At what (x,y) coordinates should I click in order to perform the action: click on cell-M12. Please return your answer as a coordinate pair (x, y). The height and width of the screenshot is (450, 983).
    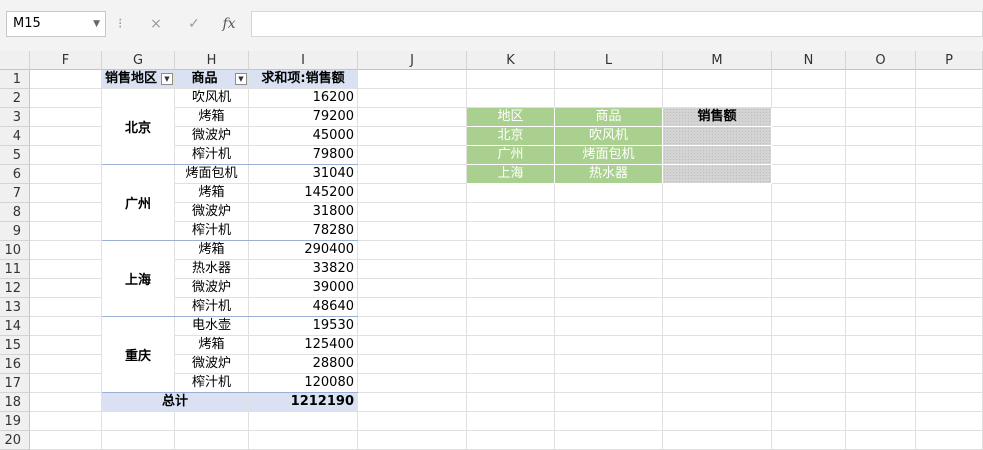
    Looking at the image, I should click on (717, 288).